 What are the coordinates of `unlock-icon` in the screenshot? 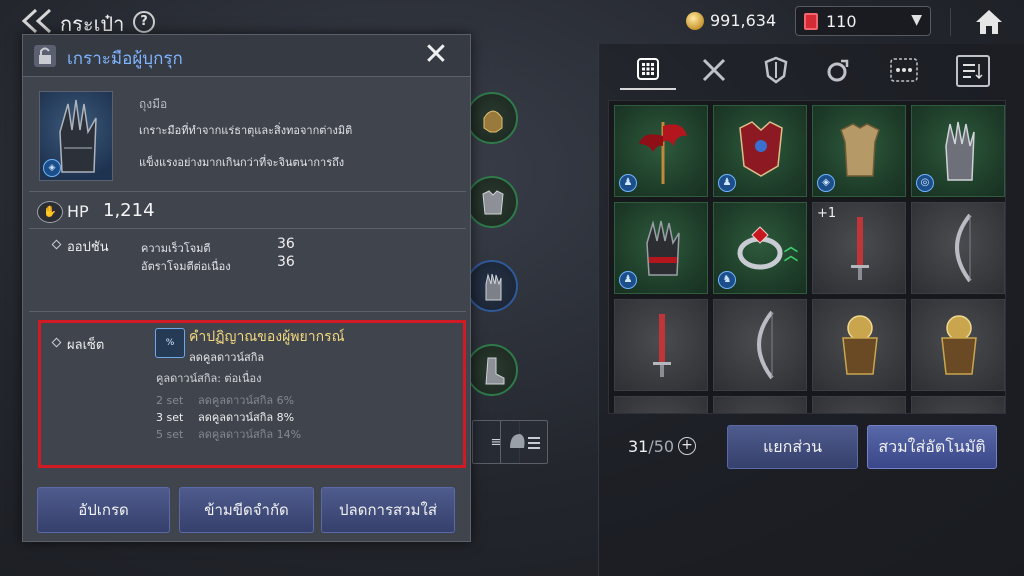 It's located at (45, 56).